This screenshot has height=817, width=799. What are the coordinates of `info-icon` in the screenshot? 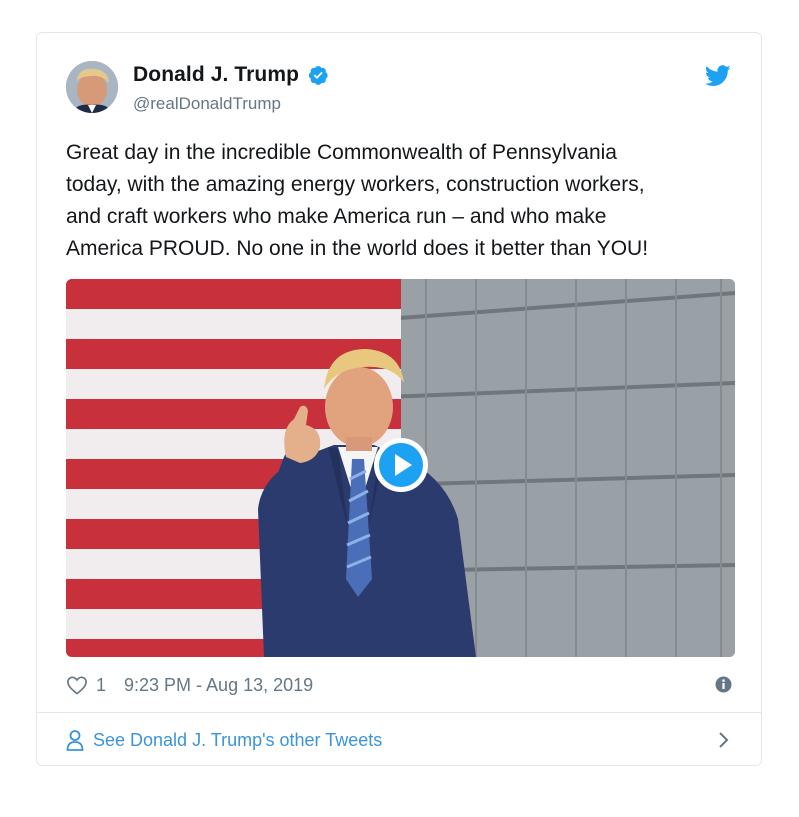 It's located at (723, 684).